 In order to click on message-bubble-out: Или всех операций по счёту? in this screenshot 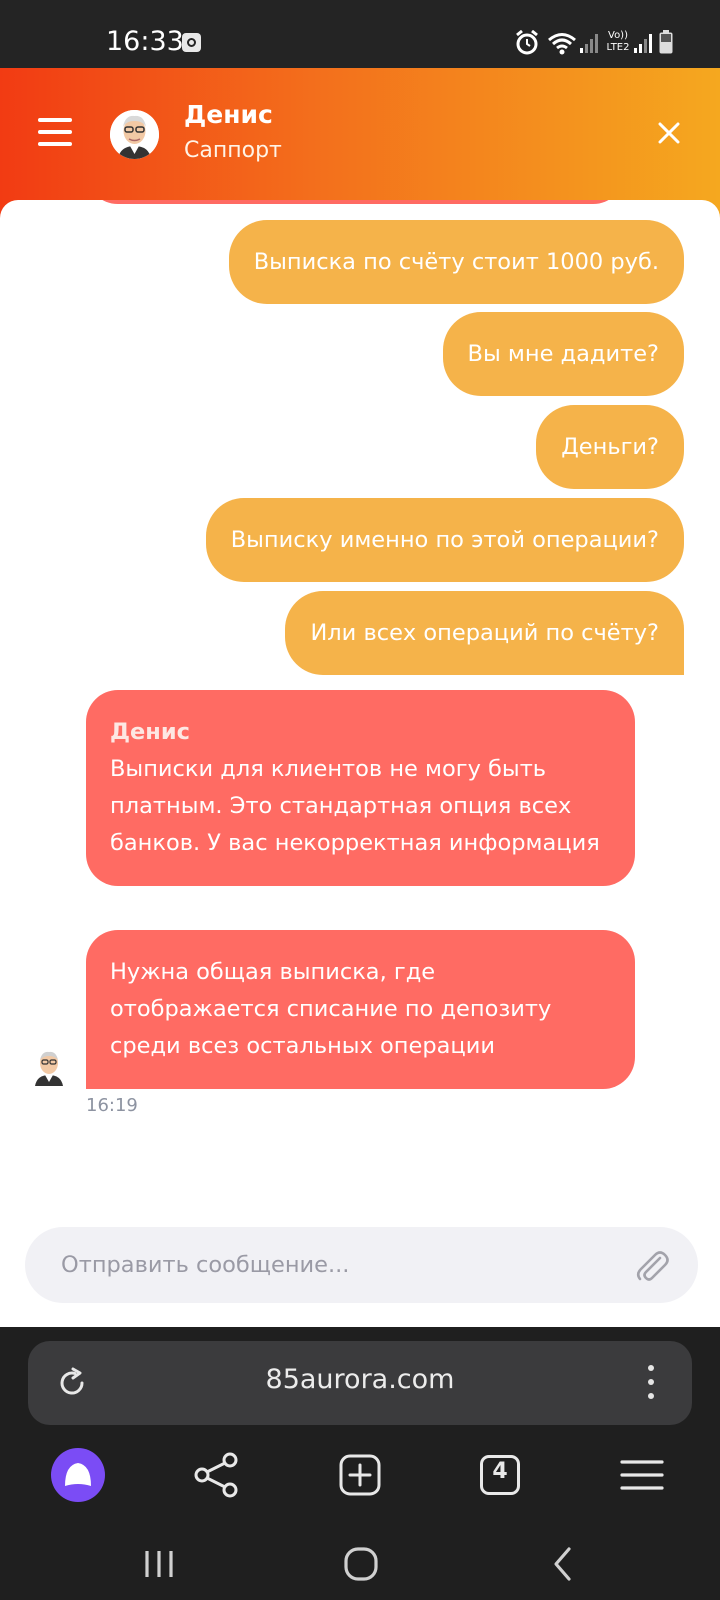, I will do `click(484, 633)`.